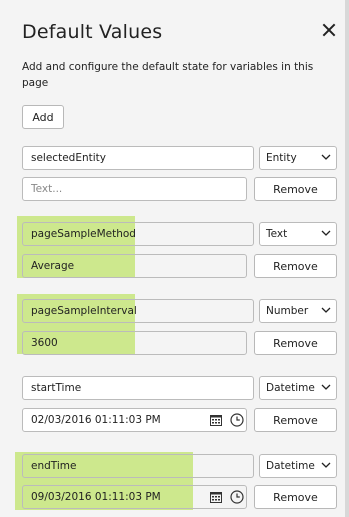  What do you see at coordinates (298, 158) in the screenshot?
I see `variable-type-select: Entity` at bounding box center [298, 158].